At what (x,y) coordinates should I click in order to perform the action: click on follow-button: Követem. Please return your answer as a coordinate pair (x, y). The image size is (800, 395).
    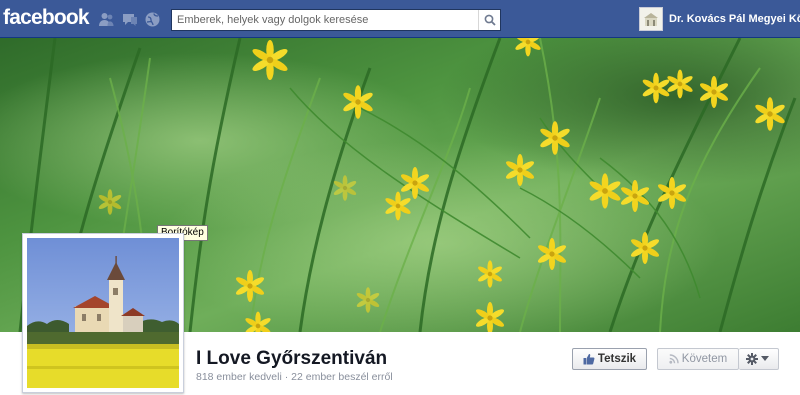
    Looking at the image, I should click on (698, 359).